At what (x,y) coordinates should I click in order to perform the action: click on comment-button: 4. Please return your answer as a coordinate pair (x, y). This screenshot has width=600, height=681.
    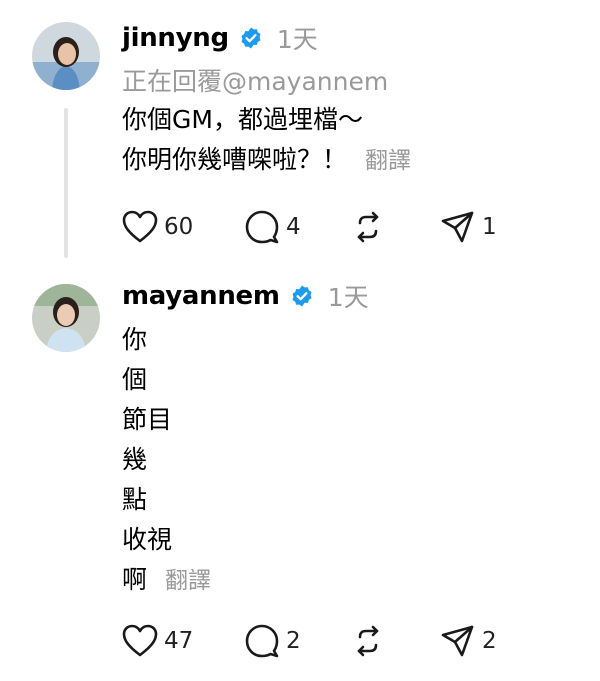
    Looking at the image, I should click on (272, 227).